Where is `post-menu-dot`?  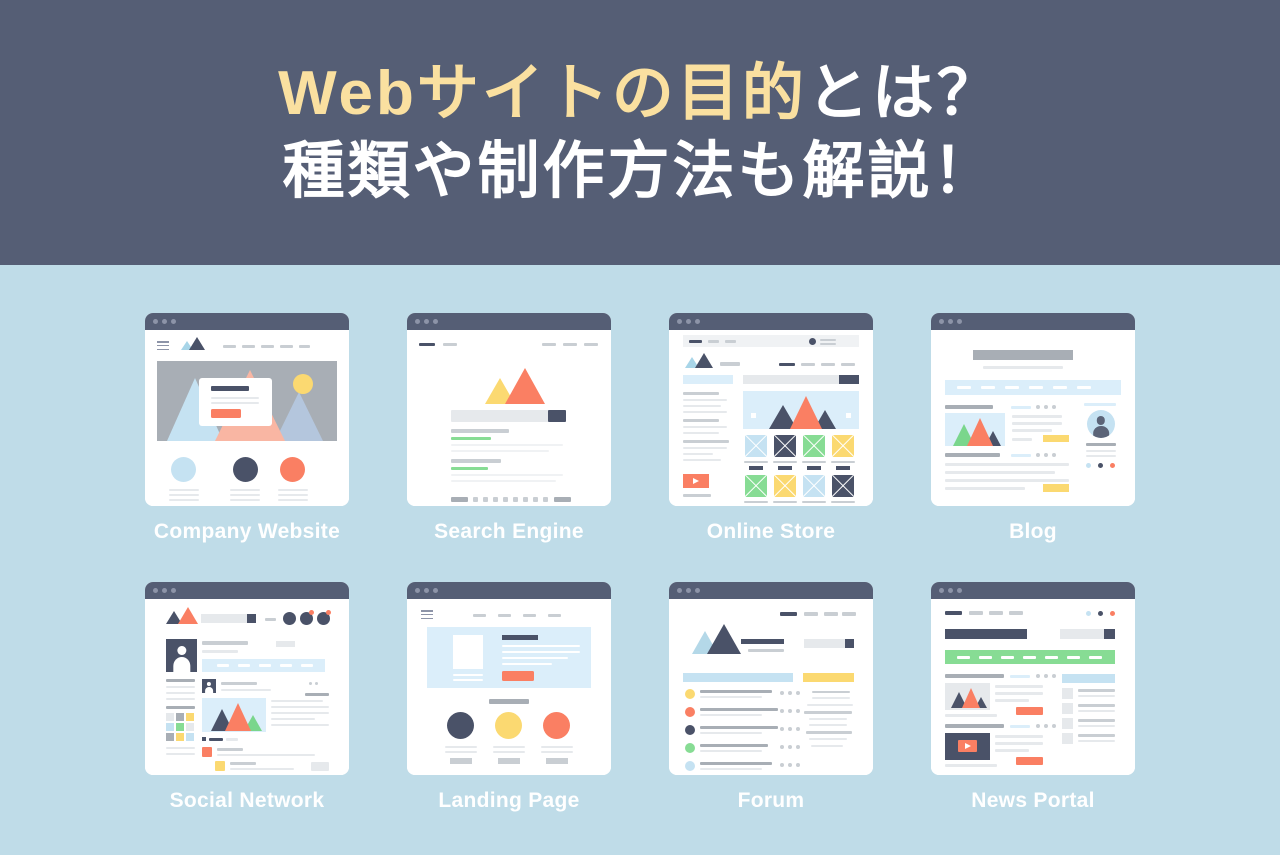
post-menu-dot is located at coordinates (316, 683).